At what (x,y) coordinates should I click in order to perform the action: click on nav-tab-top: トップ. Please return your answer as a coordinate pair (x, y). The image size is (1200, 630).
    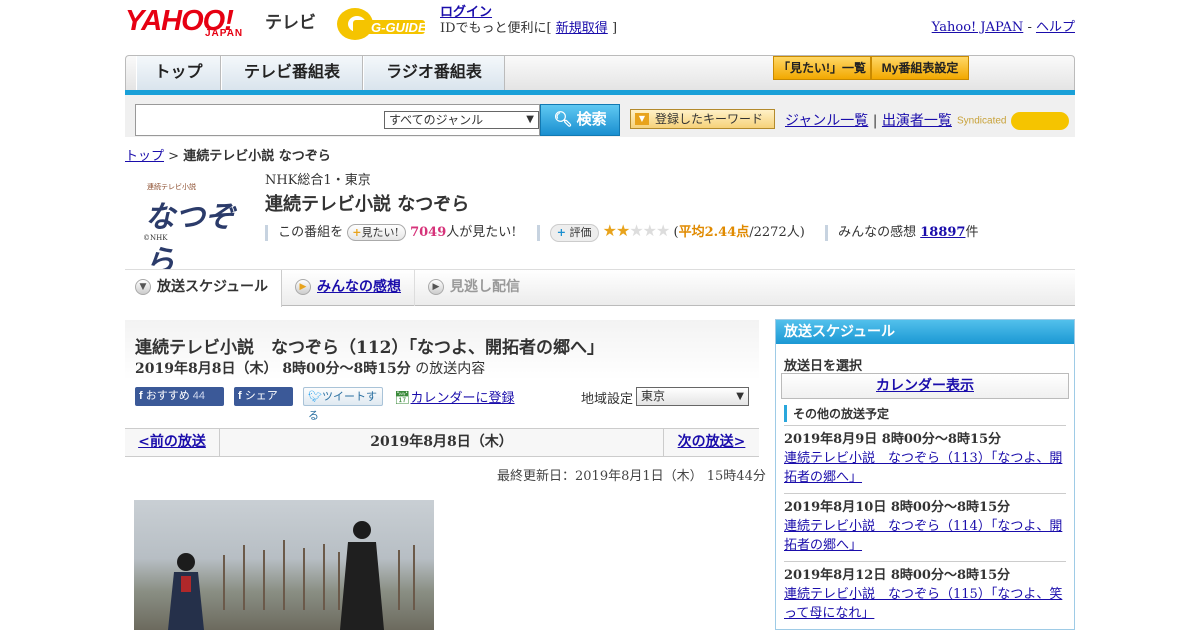
    Looking at the image, I should click on (178, 74).